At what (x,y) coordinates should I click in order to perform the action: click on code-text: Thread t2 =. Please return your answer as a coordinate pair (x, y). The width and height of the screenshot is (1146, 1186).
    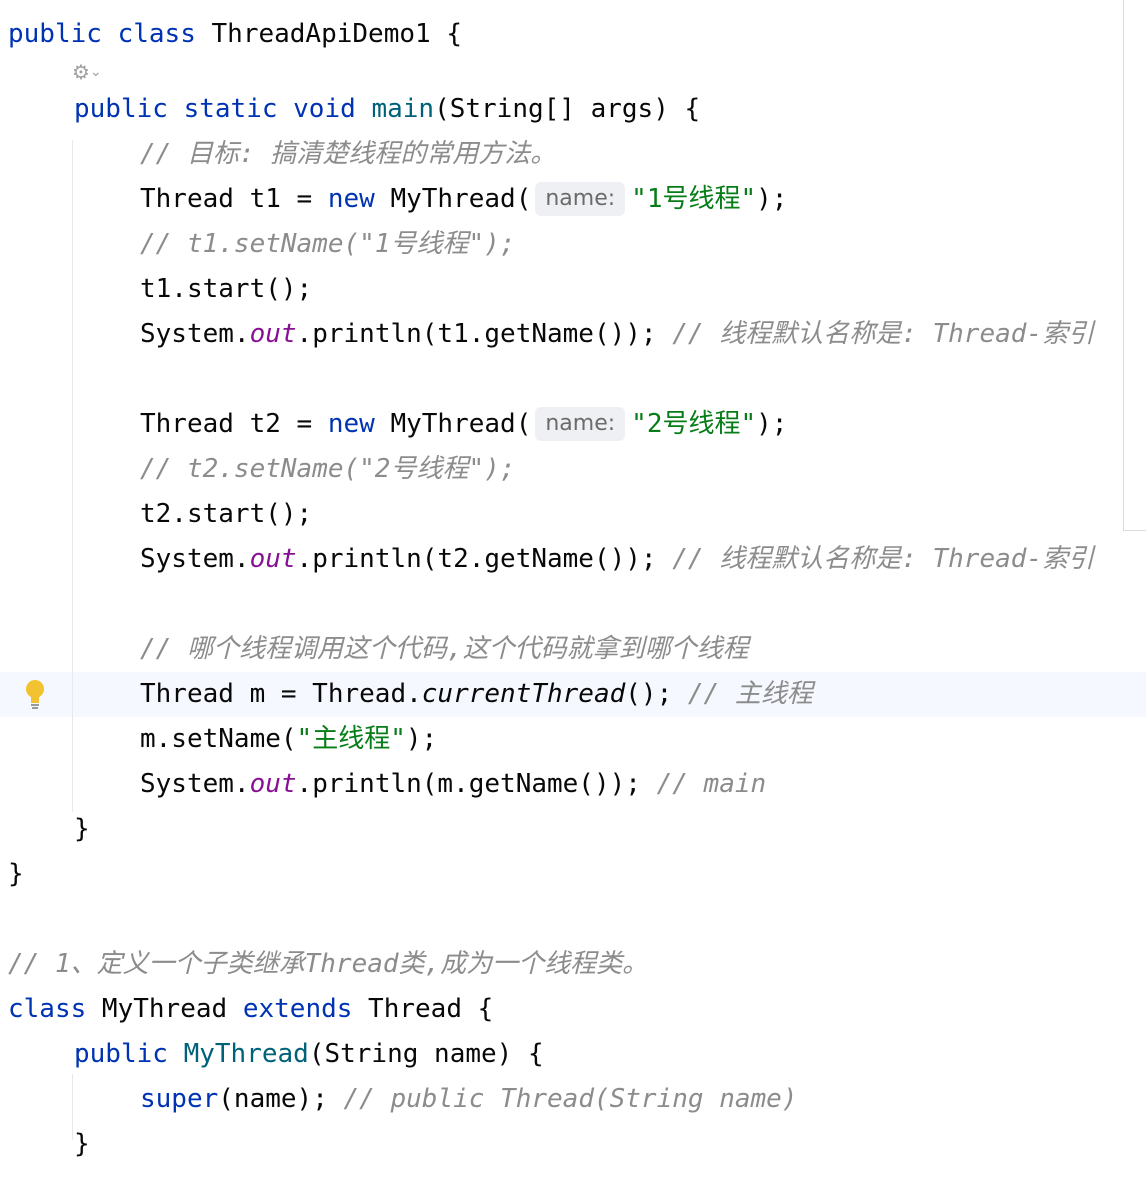
    Looking at the image, I should click on (234, 424).